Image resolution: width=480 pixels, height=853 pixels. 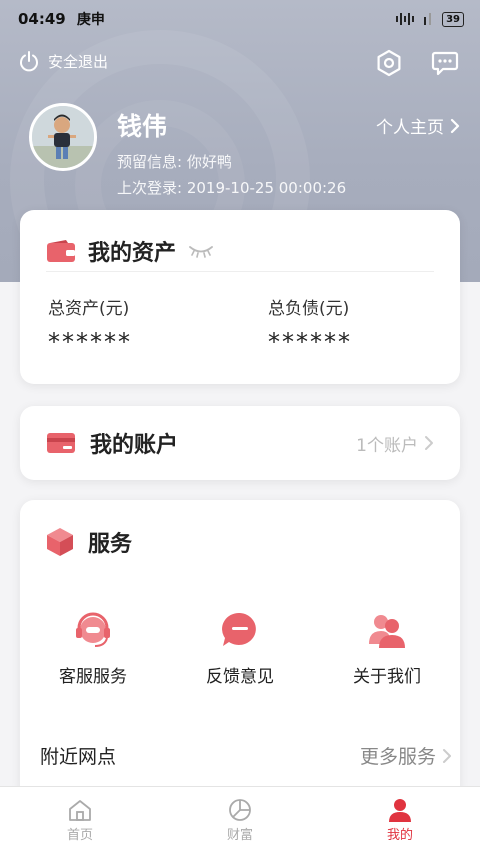 What do you see at coordinates (132, 253) in the screenshot?
I see `assets-title: 我的资产` at bounding box center [132, 253].